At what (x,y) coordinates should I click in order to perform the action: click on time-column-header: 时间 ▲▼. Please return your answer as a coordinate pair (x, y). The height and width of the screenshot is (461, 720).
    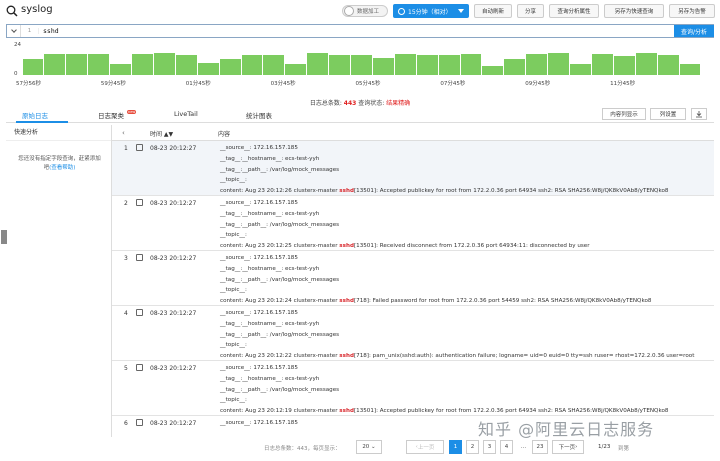
    Looking at the image, I should click on (161, 133).